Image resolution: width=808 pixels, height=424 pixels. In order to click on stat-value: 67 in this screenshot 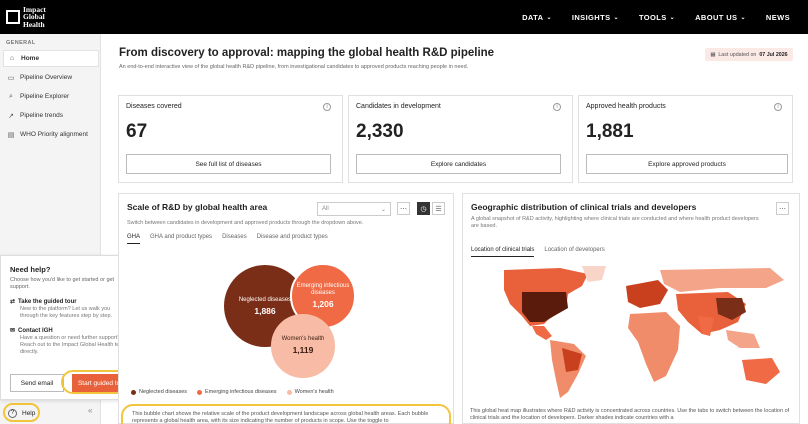, I will do `click(137, 131)`.